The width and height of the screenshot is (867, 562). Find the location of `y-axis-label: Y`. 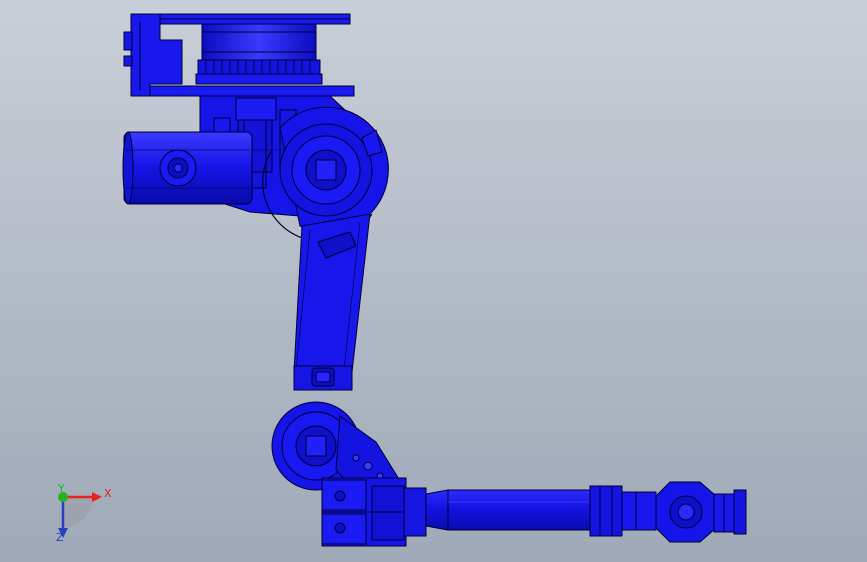

y-axis-label: Y is located at coordinates (61, 488).